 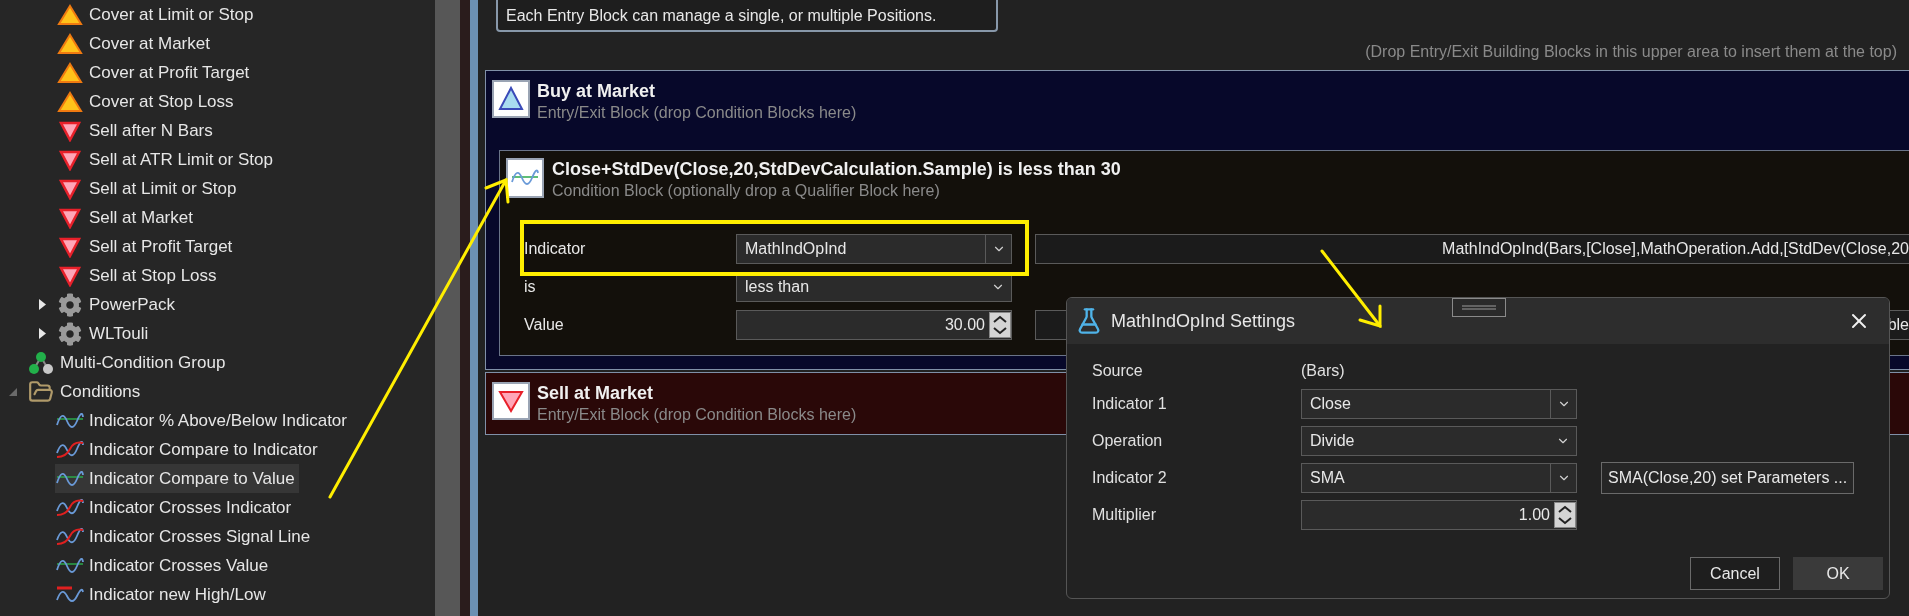 What do you see at coordinates (41, 391) in the screenshot?
I see `folder-icon` at bounding box center [41, 391].